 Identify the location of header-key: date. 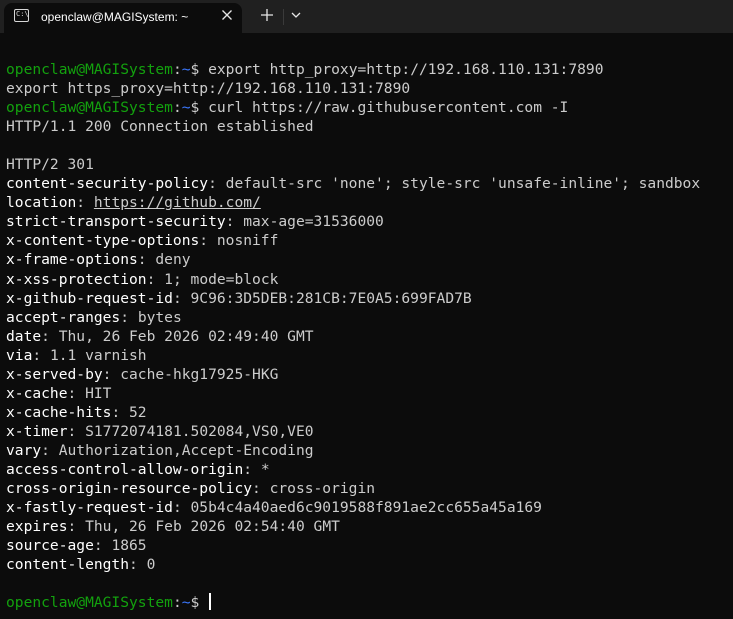
(24, 336).